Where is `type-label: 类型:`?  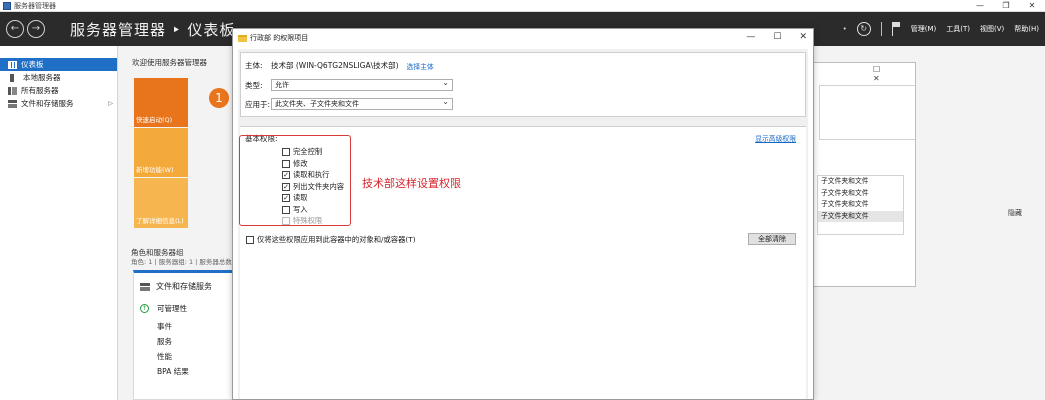 type-label: 类型: is located at coordinates (254, 85).